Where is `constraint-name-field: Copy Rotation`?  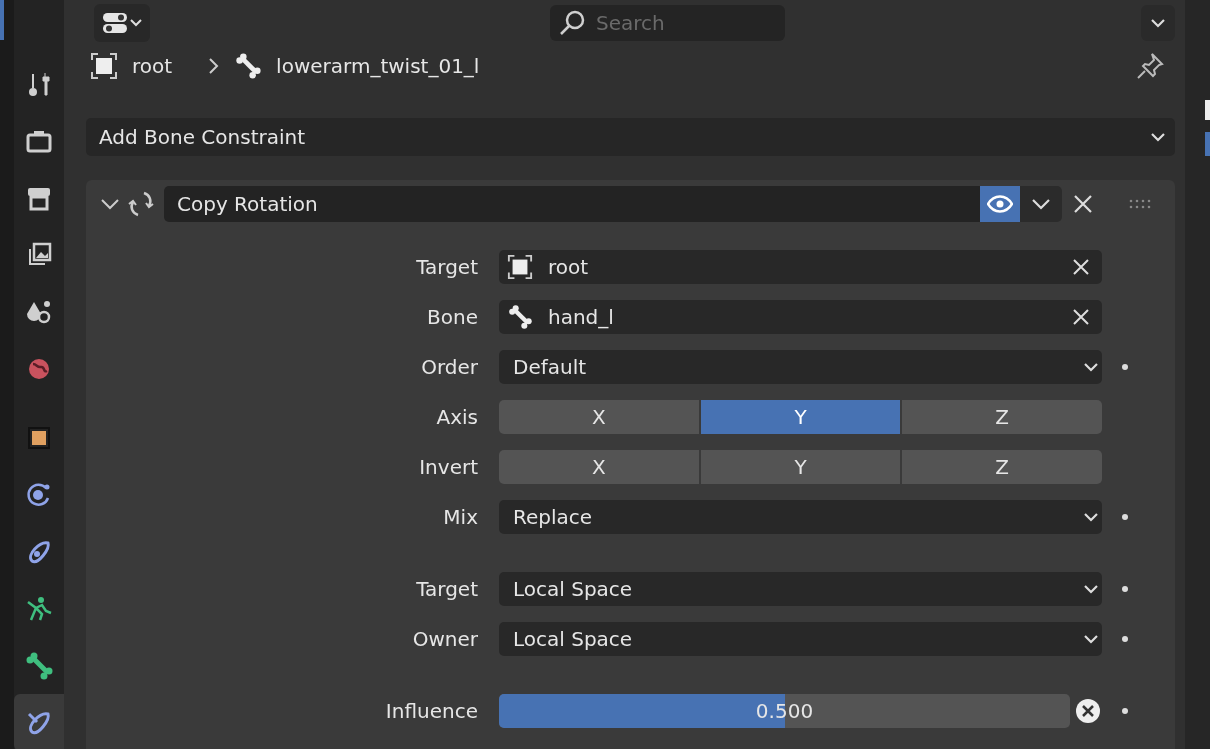
constraint-name-field: Copy Rotation is located at coordinates (572, 204).